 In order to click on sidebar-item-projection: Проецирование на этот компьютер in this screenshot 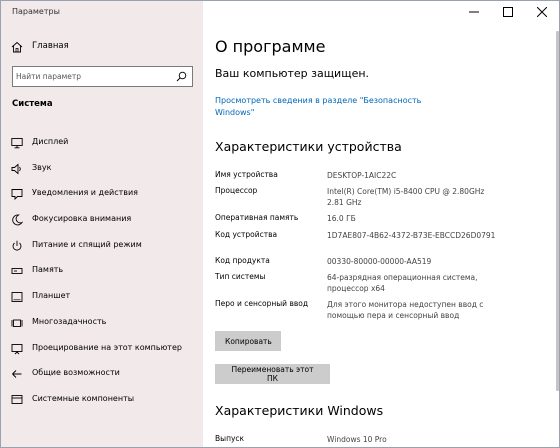, I will do `click(102, 350)`.